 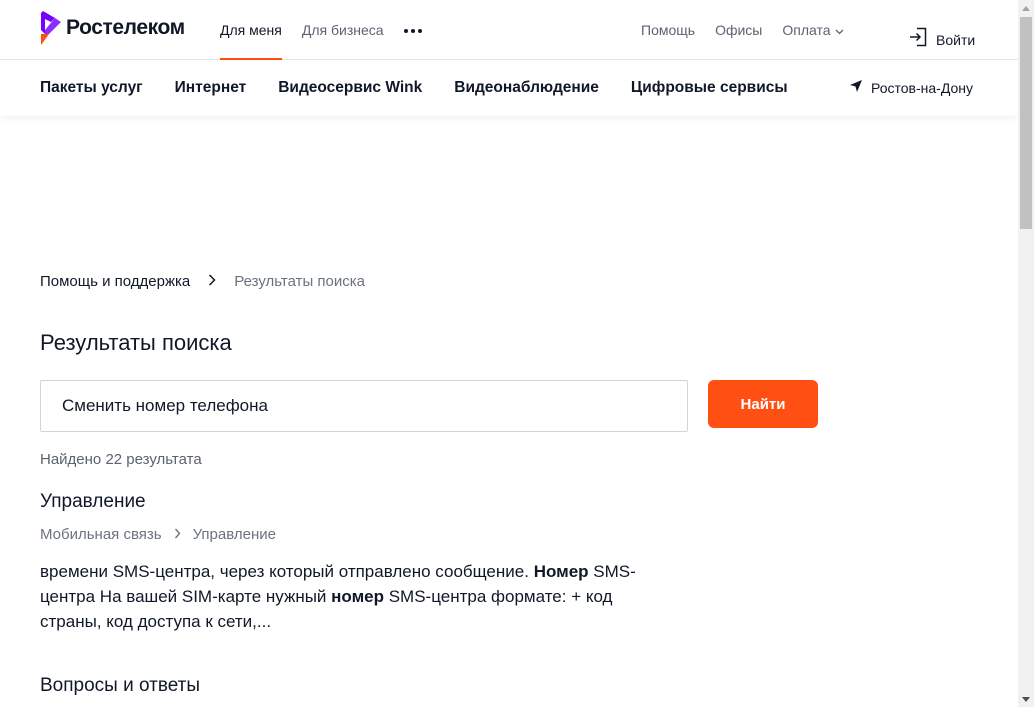 I want to click on scrollbar-thumb, so click(x=1026, y=123).